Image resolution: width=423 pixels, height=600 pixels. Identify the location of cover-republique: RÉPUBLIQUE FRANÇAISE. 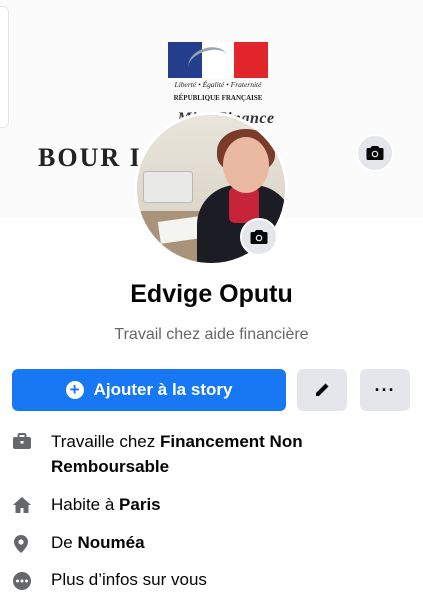
(218, 98).